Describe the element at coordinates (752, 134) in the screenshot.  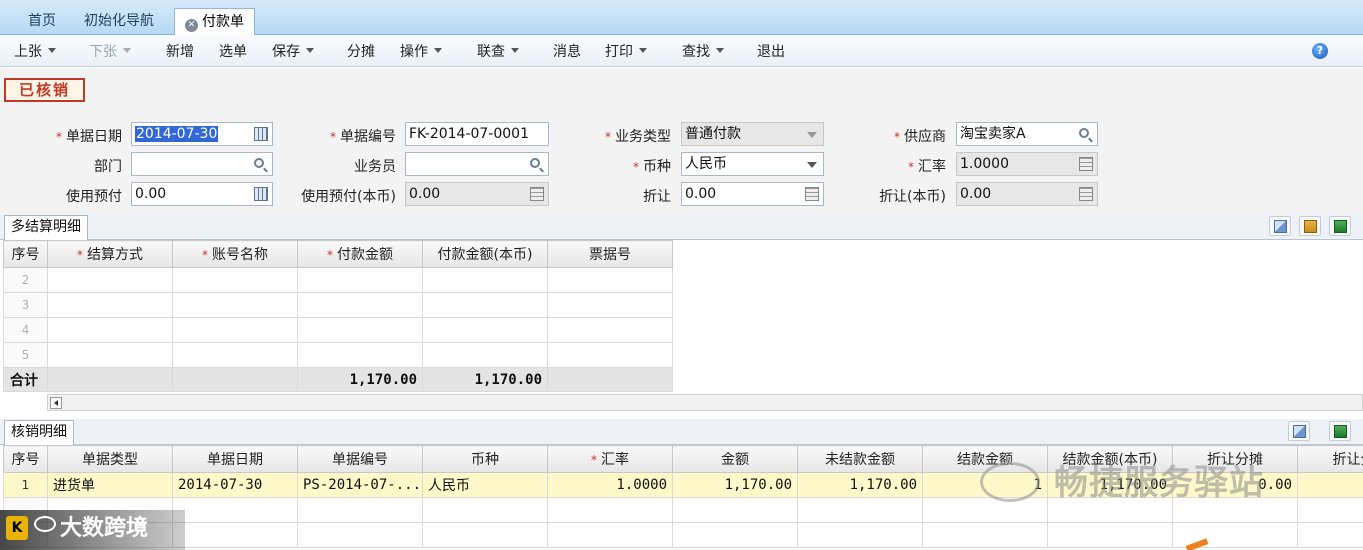
I see `biz-type-select: 普通付款` at that location.